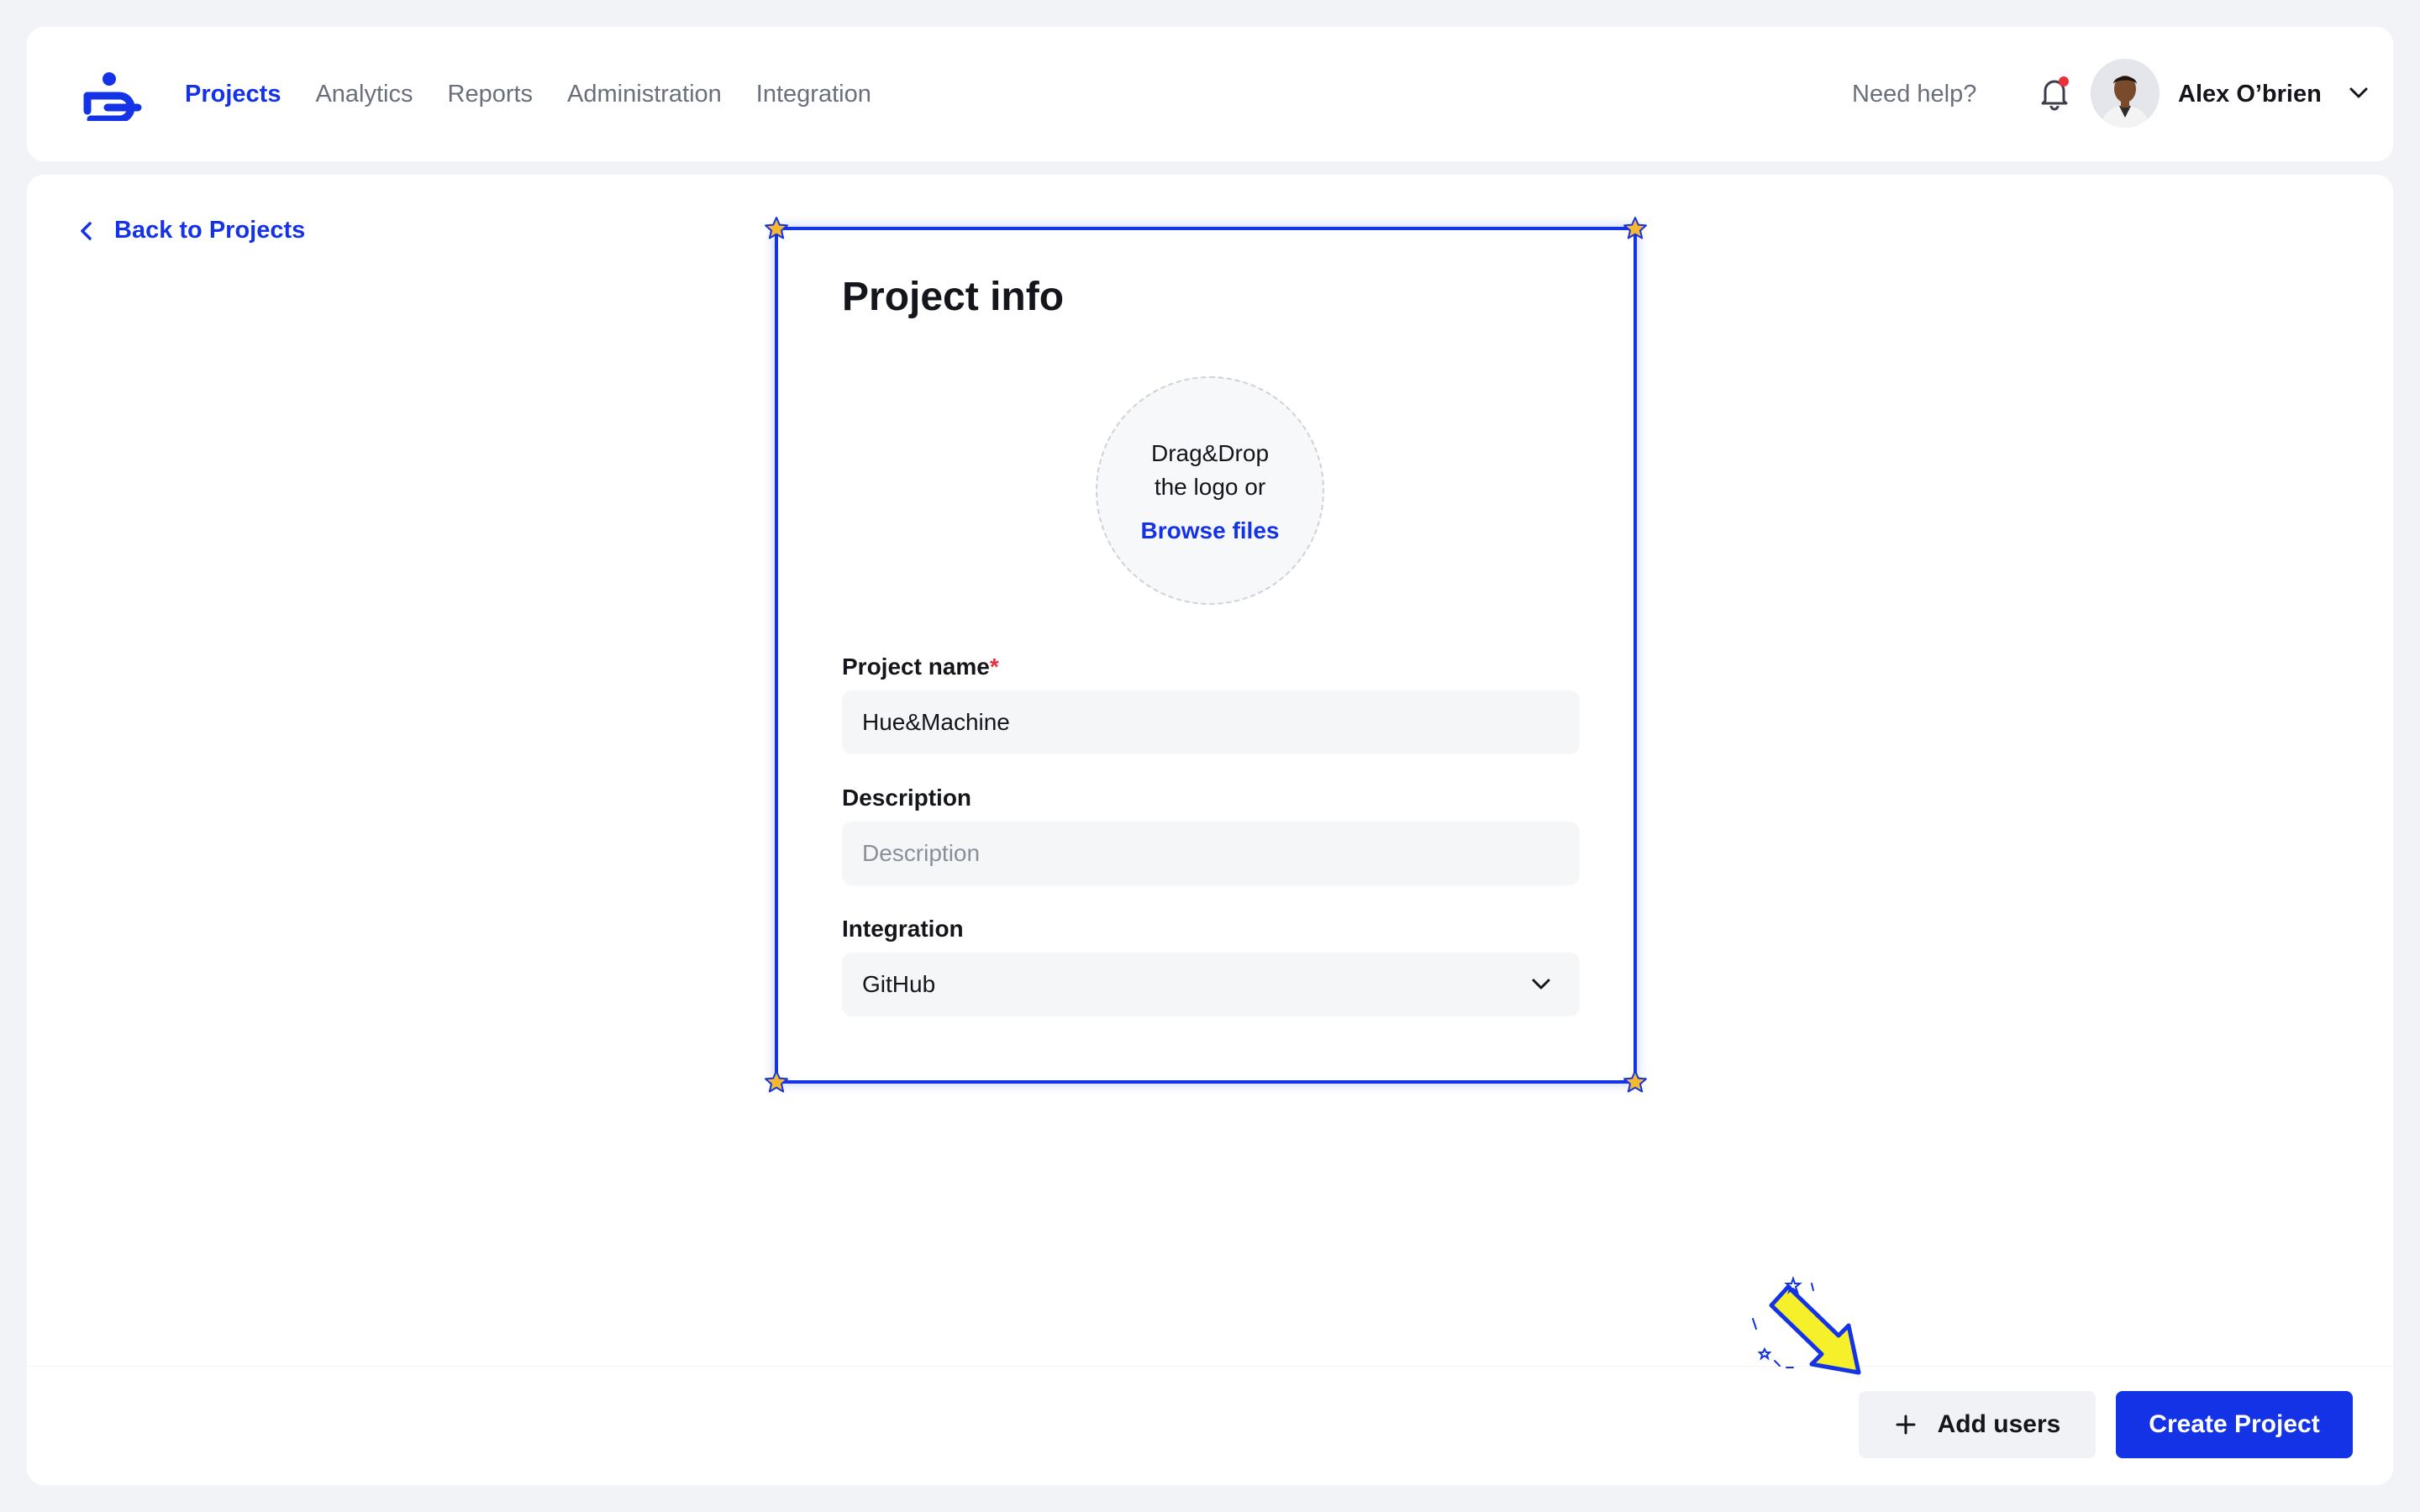 This screenshot has width=2420, height=1512. Describe the element at coordinates (1211, 984) in the screenshot. I see `integration-select: GitHub` at that location.